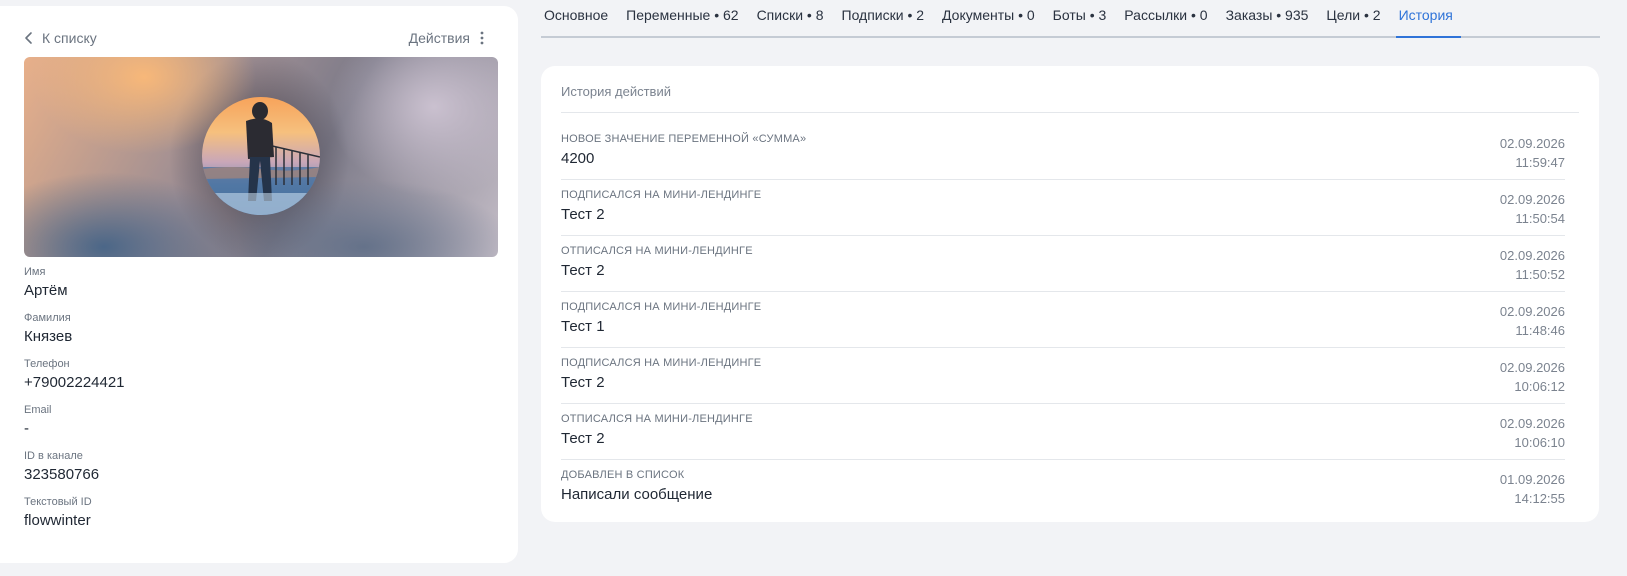 This screenshot has height=576, width=1627. Describe the element at coordinates (578, 158) in the screenshot. I see `history-event-value: 4200` at that location.